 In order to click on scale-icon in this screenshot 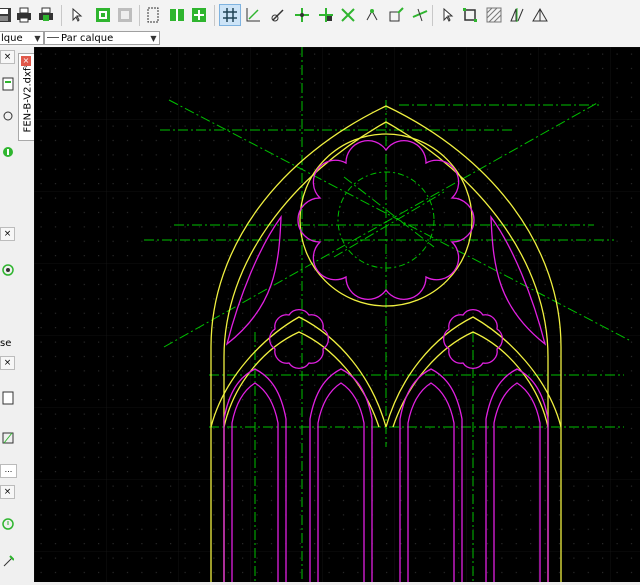, I will do `click(348, 15)`.